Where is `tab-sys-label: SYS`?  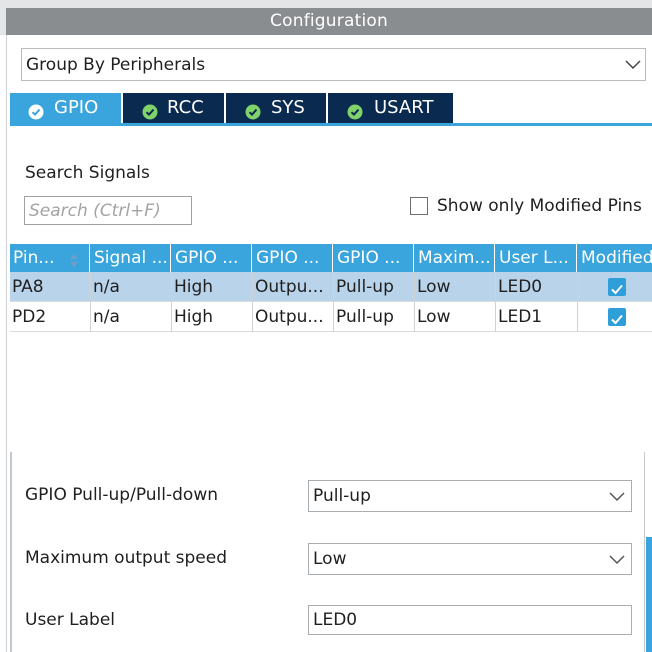 tab-sys-label: SYS is located at coordinates (288, 107).